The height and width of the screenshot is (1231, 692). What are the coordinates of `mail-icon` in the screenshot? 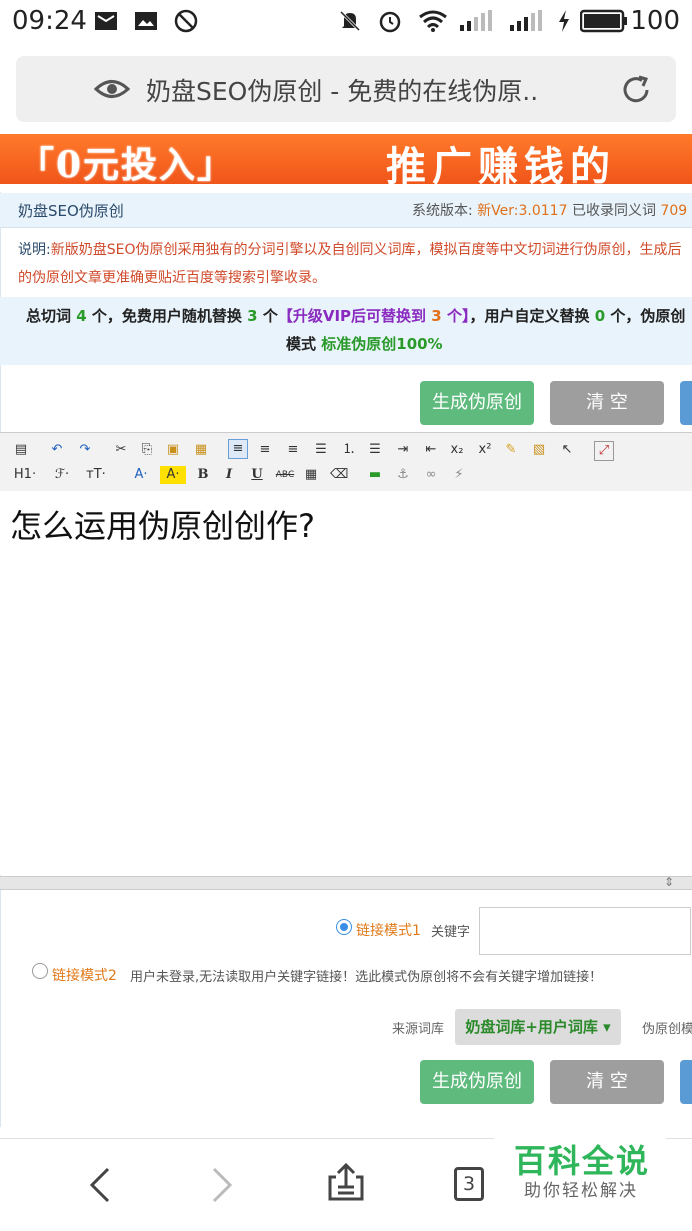 It's located at (106, 21).